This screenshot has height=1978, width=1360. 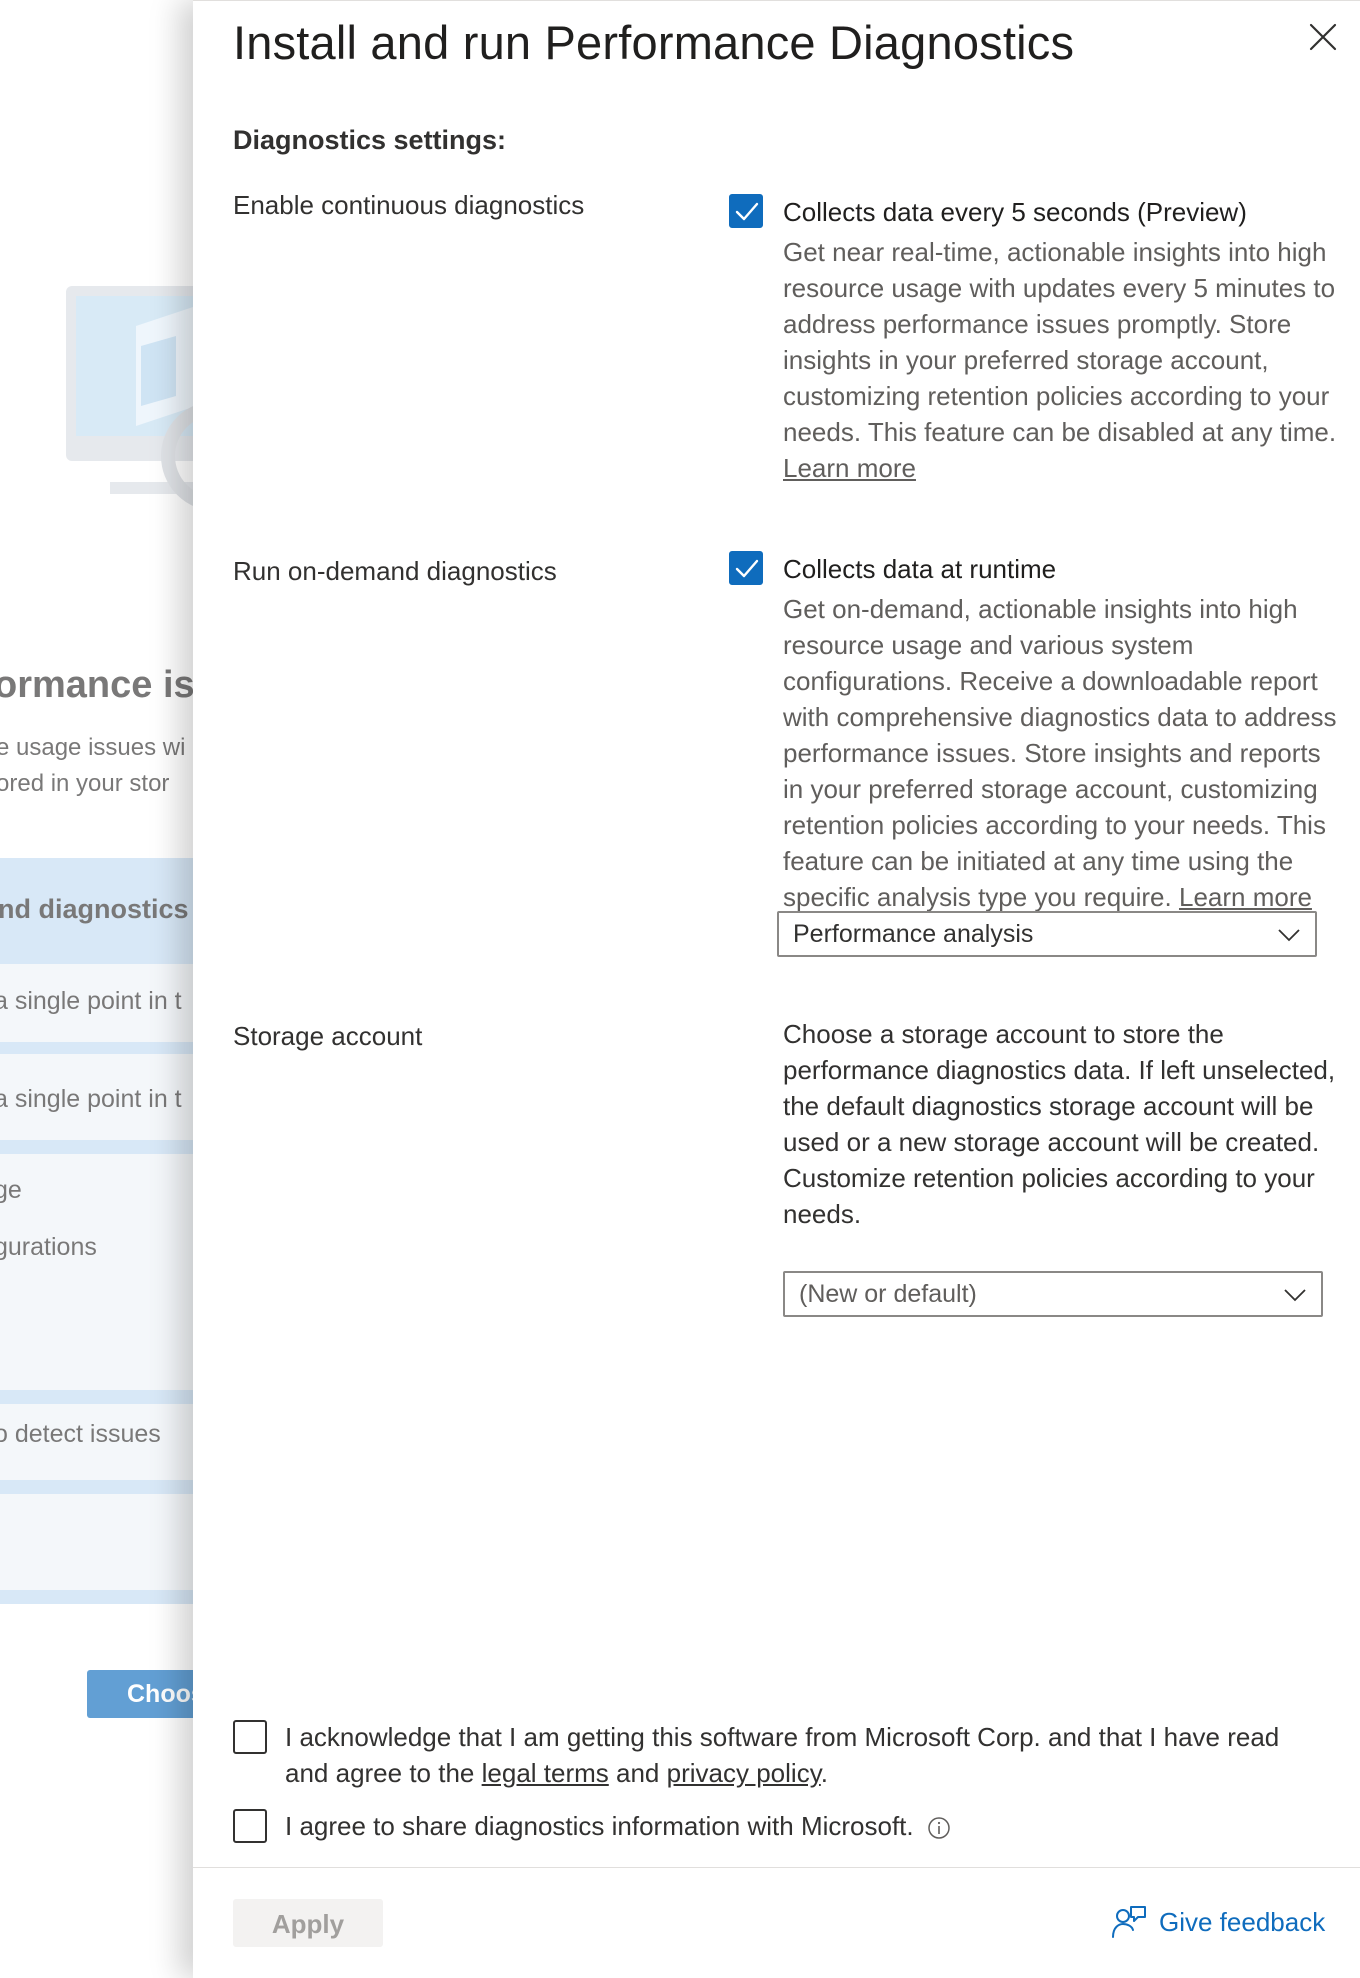 What do you see at coordinates (1047, 934) in the screenshot?
I see `analysis-type-dropdown: Performance analysis` at bounding box center [1047, 934].